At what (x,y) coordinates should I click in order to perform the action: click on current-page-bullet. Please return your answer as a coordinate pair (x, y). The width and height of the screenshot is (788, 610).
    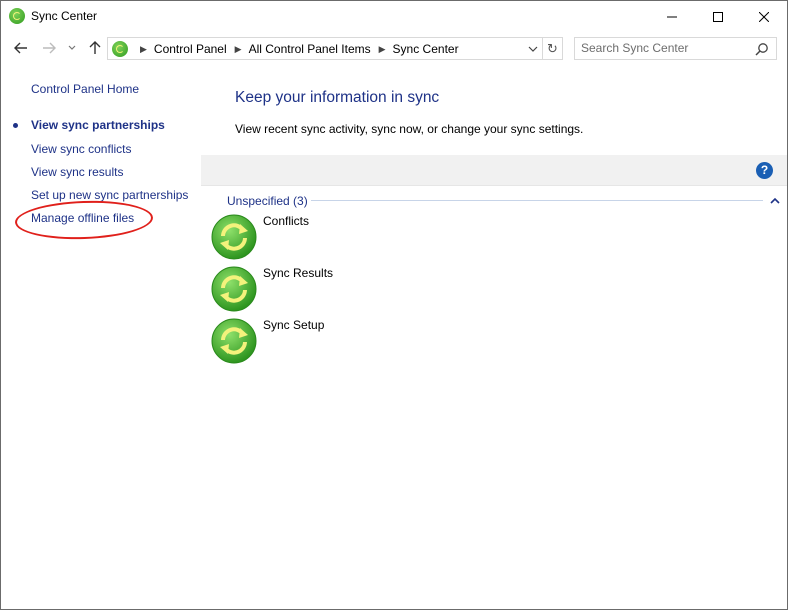
    Looking at the image, I should click on (15, 125).